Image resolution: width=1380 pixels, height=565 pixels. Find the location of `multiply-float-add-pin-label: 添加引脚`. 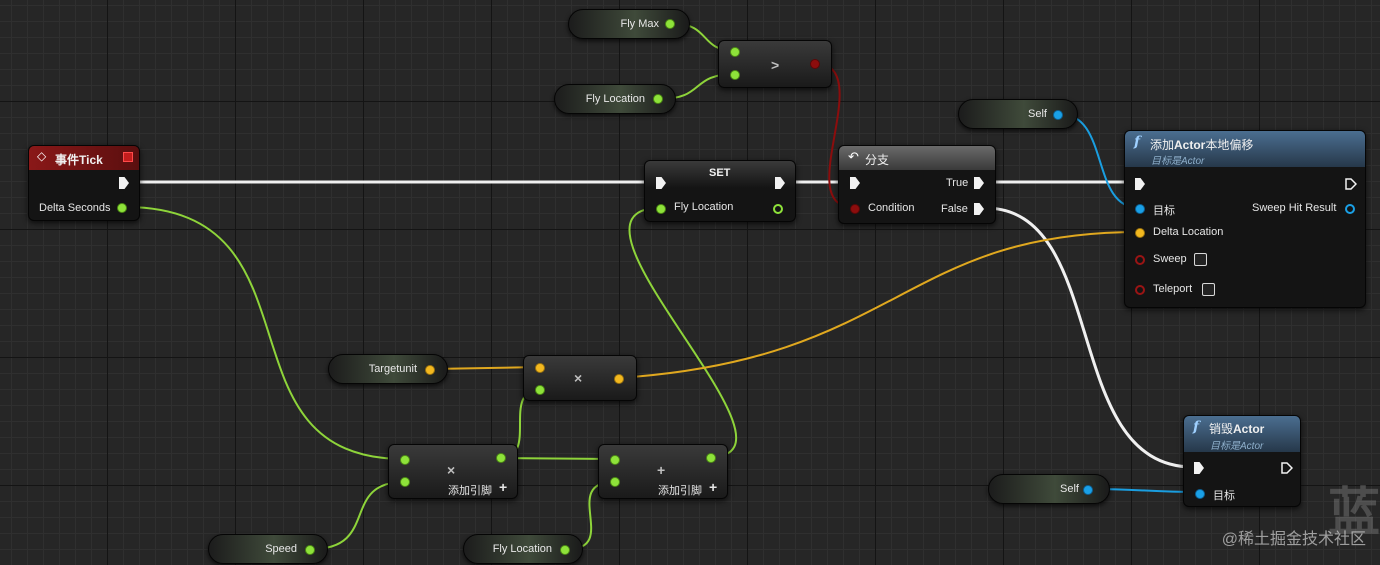

multiply-float-add-pin-label: 添加引脚 is located at coordinates (470, 490).